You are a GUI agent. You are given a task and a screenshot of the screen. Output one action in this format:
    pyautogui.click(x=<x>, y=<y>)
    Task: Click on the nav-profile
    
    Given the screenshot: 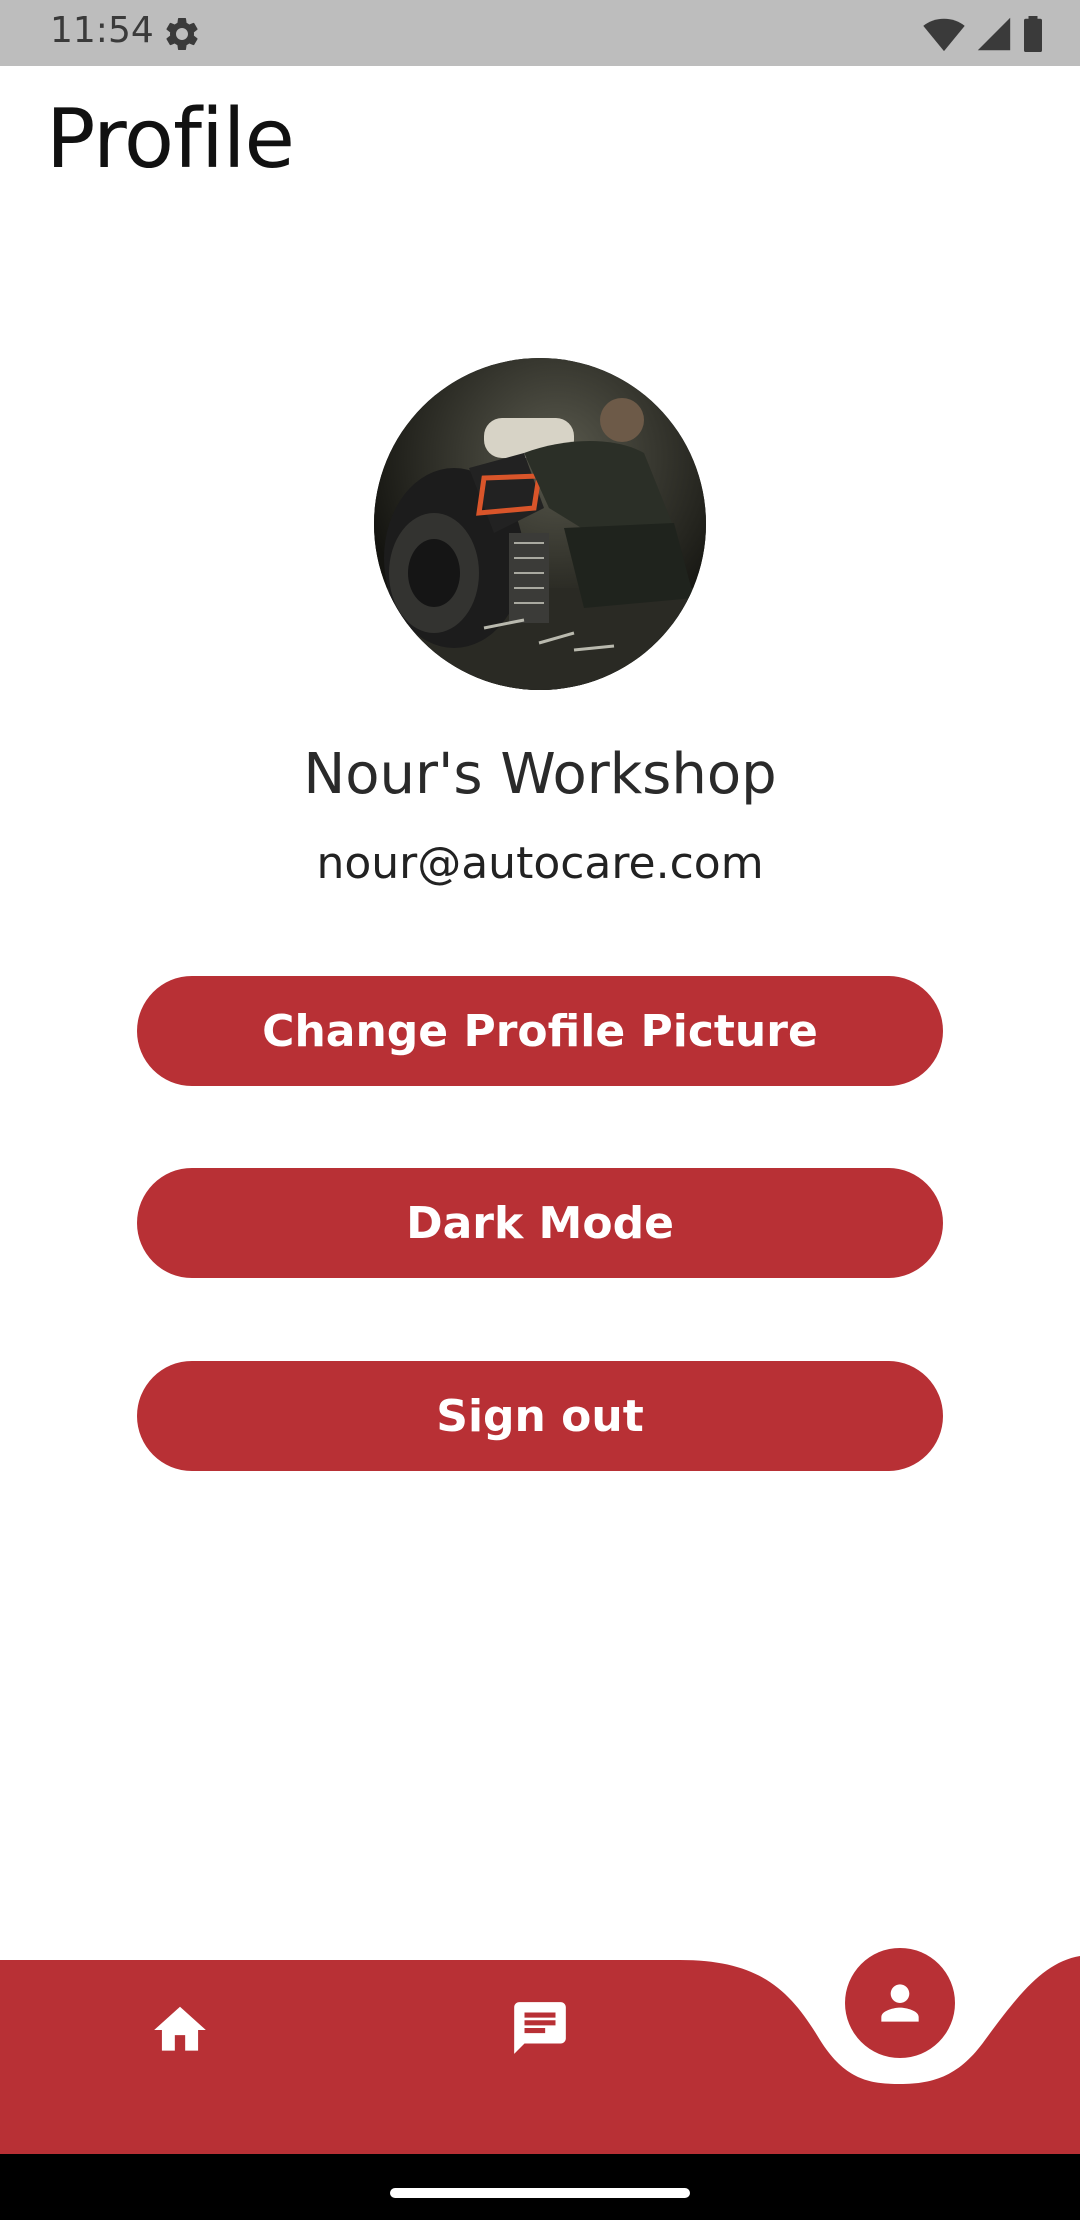 What is the action you would take?
    pyautogui.click(x=900, y=2003)
    